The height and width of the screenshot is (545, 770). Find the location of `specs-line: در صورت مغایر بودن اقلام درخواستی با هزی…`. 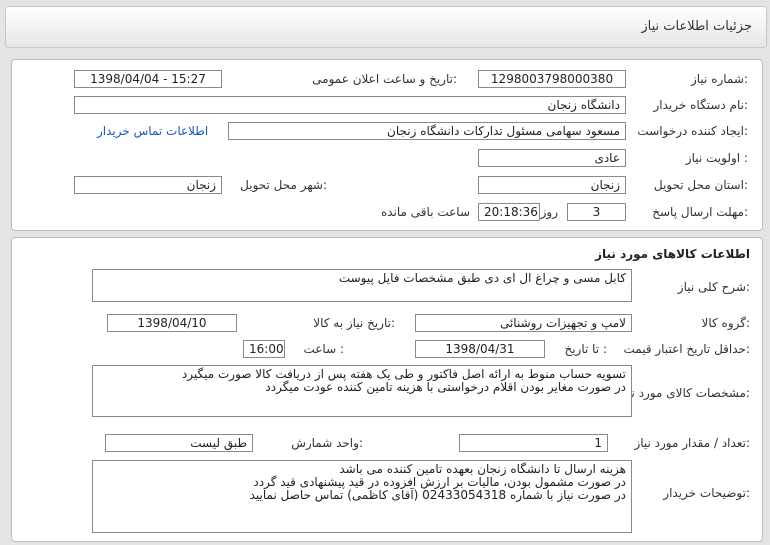

specs-line: در صورت مغایر بودن اقلام درخواستی با هزی… is located at coordinates (445, 387).